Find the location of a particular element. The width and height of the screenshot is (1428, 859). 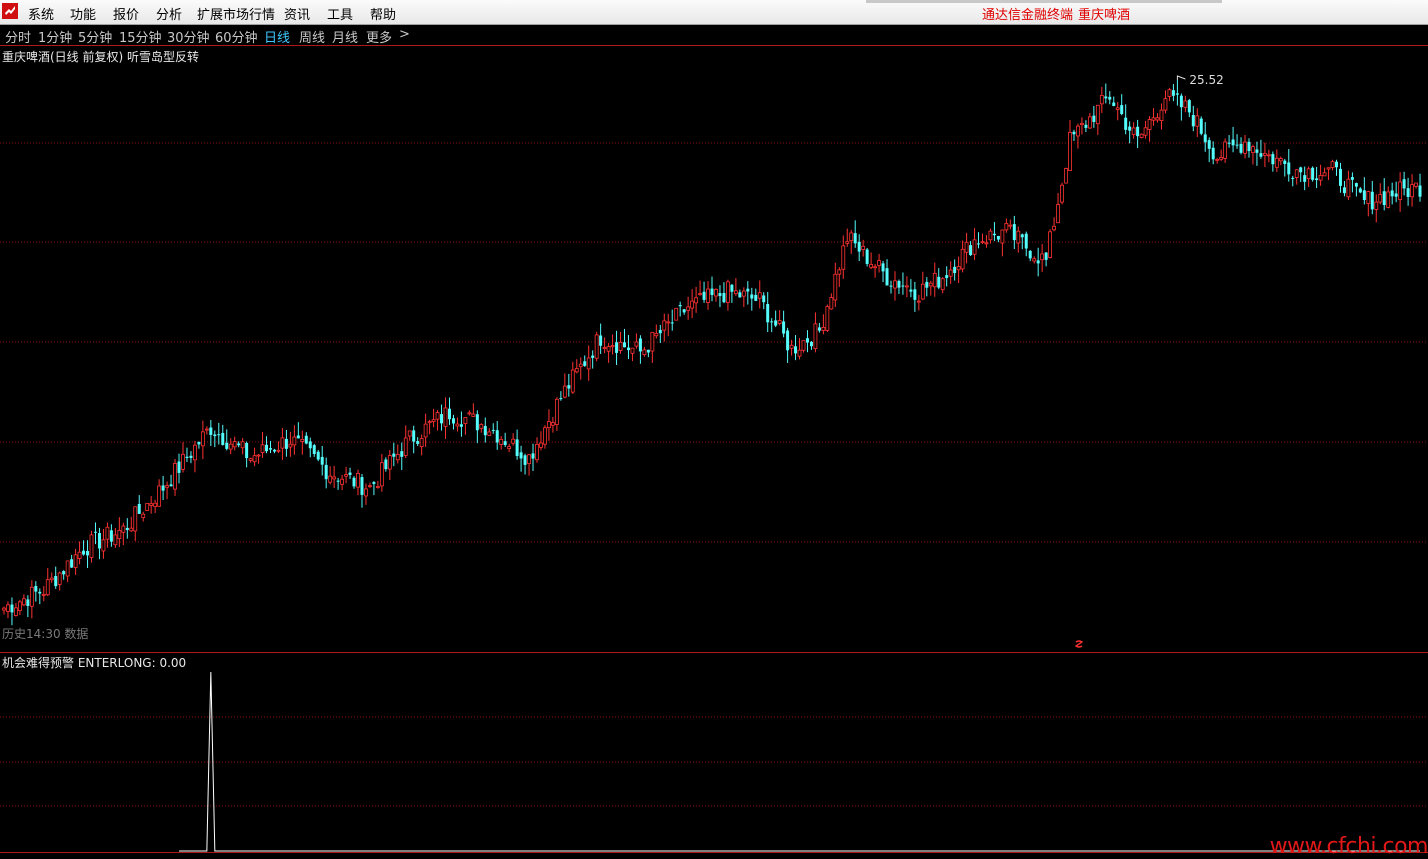

menu-item-quote: 报价 is located at coordinates (126, 13).